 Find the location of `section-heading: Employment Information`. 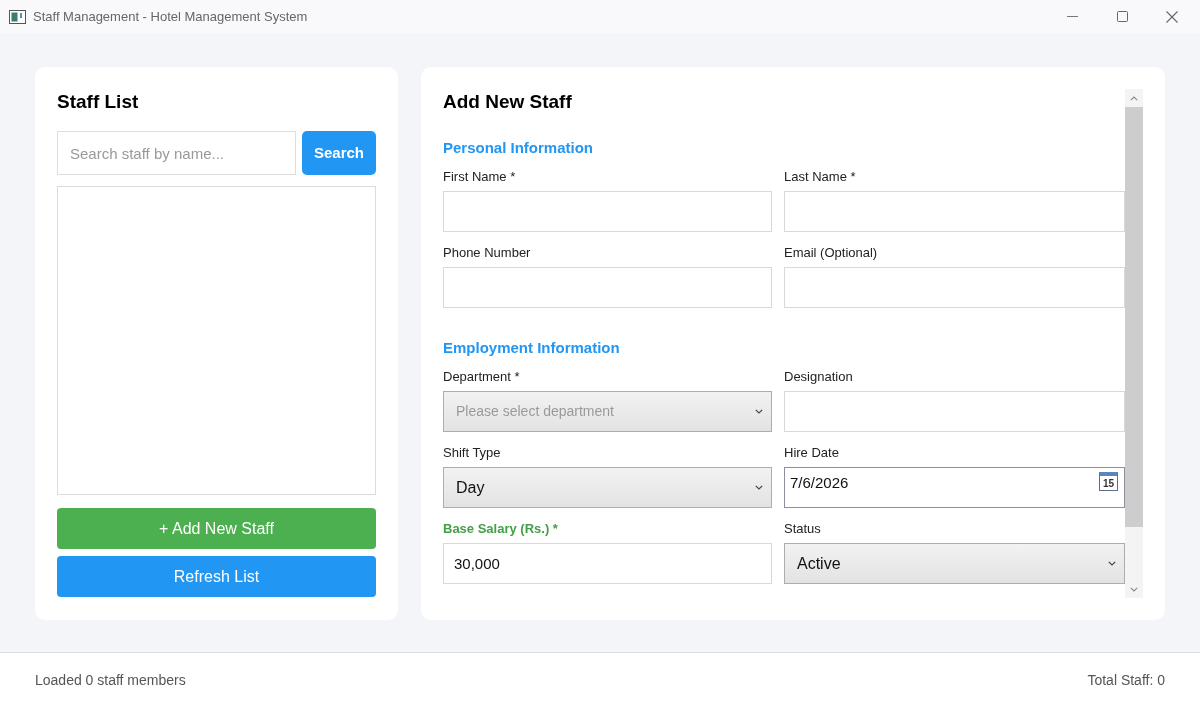

section-heading: Employment Information is located at coordinates (532, 348).